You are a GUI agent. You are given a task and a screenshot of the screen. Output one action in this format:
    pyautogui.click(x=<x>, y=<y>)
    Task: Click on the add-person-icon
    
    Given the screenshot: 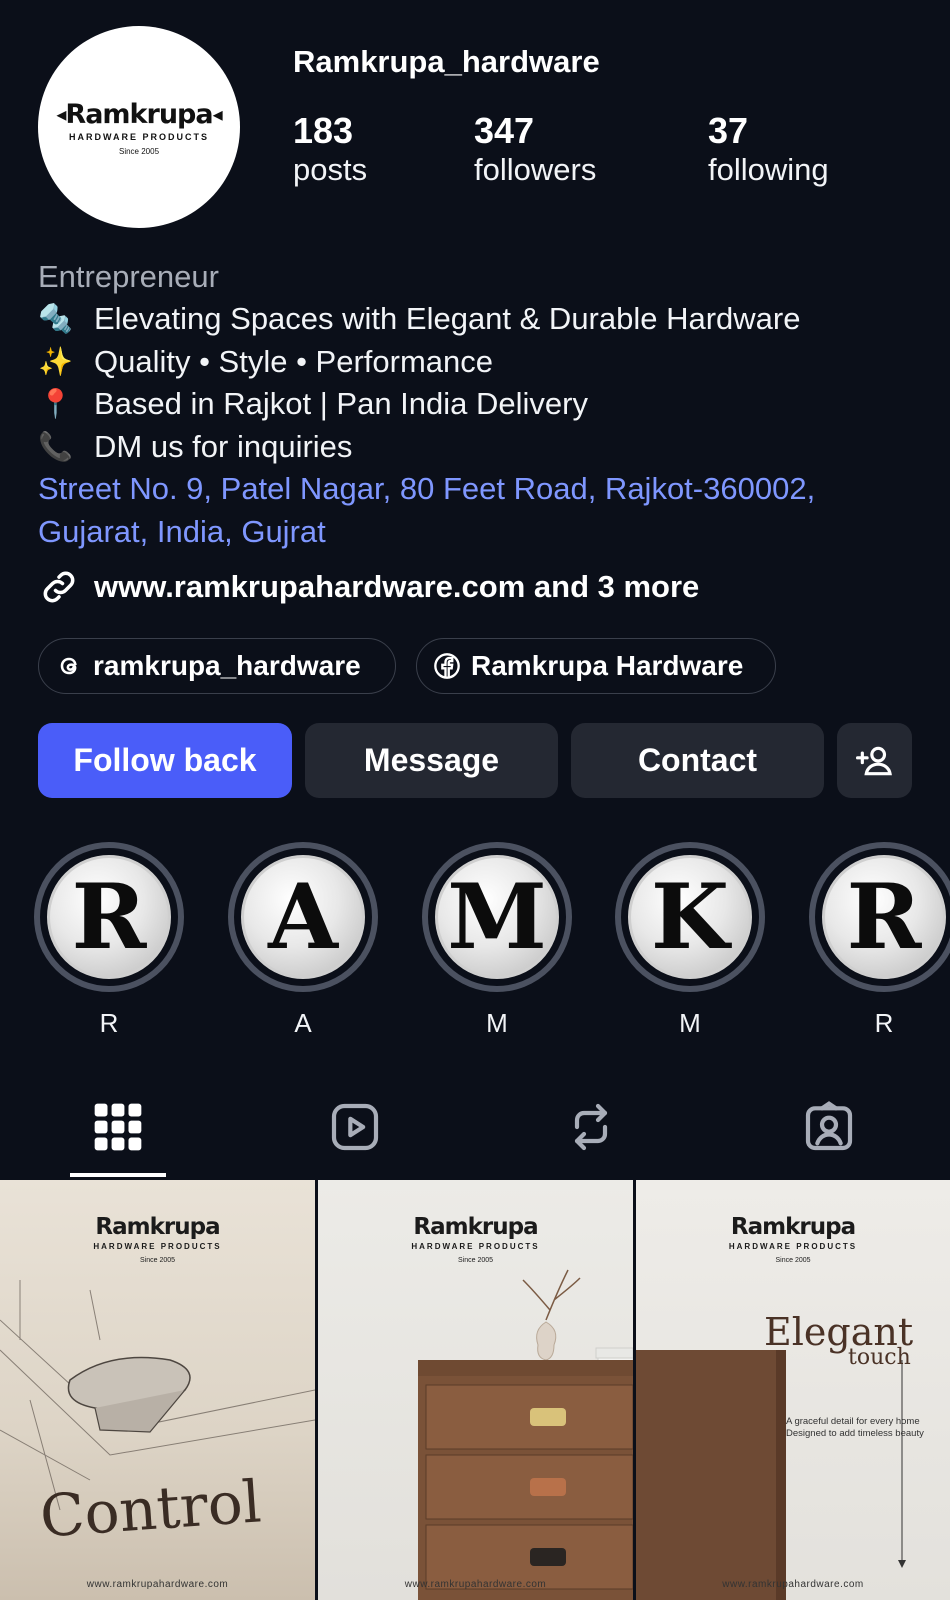 What is the action you would take?
    pyautogui.click(x=873, y=760)
    